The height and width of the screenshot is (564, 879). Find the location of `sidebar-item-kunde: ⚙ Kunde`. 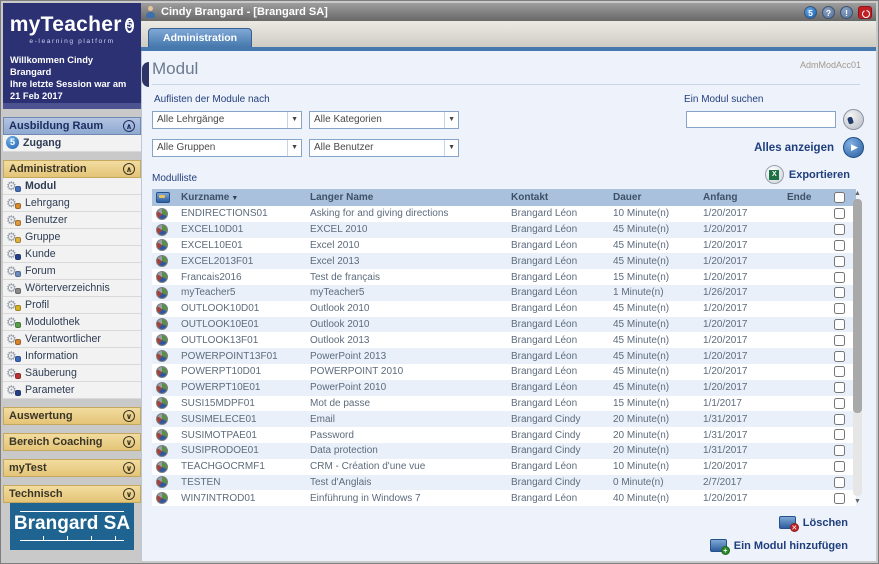

sidebar-item-kunde: ⚙ Kunde is located at coordinates (72, 254).